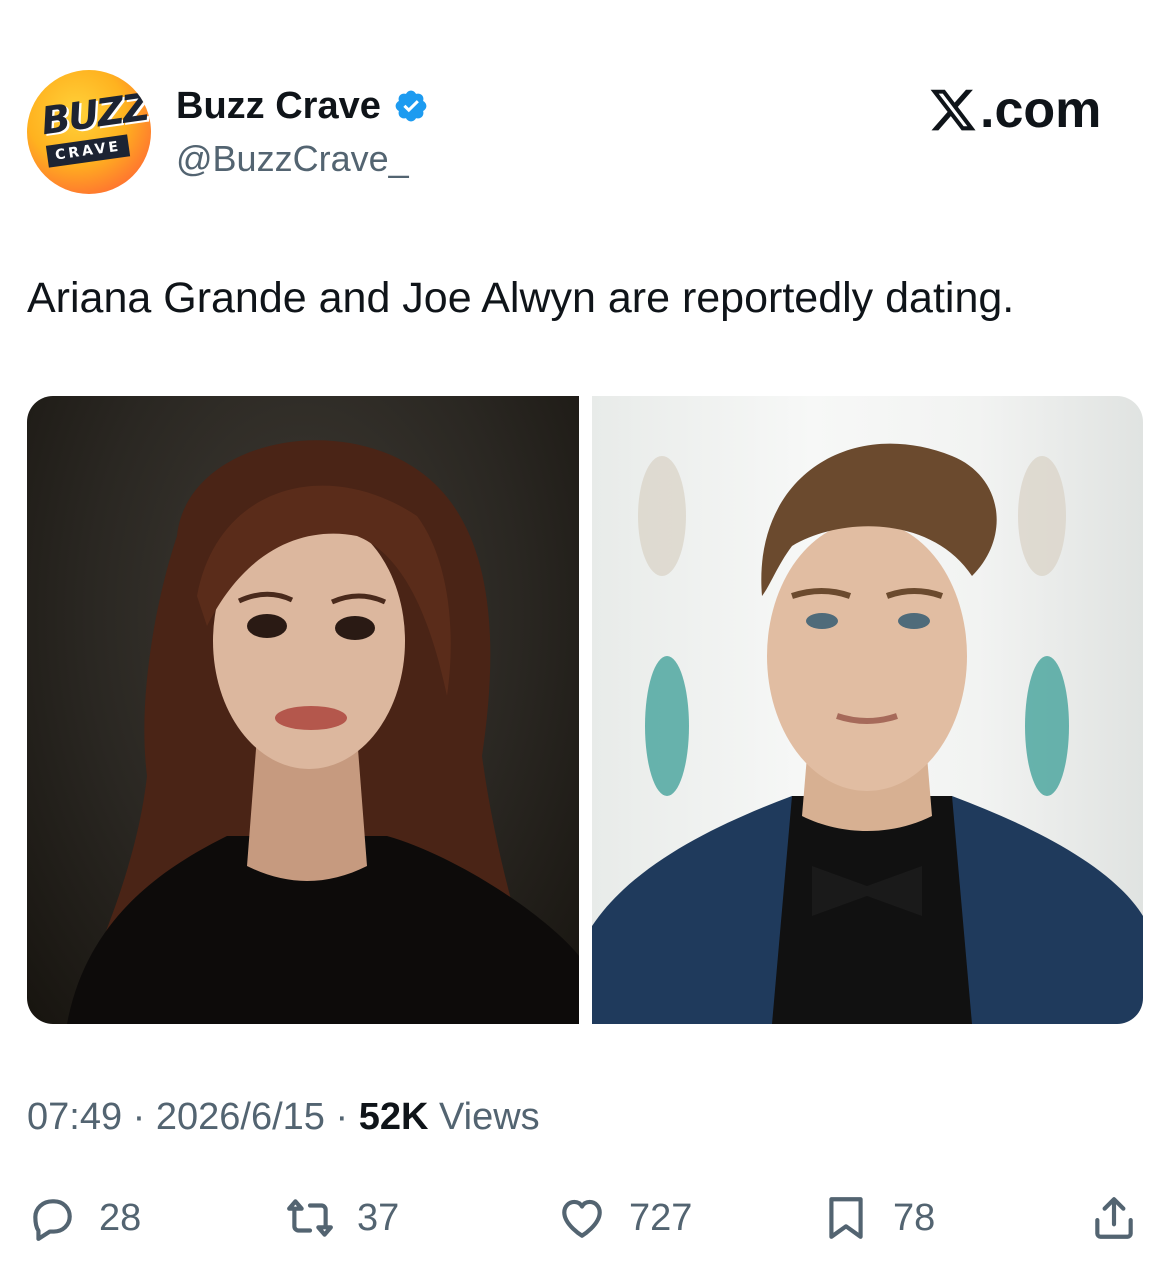  What do you see at coordinates (378, 1217) in the screenshot?
I see `retweet-count: 37` at bounding box center [378, 1217].